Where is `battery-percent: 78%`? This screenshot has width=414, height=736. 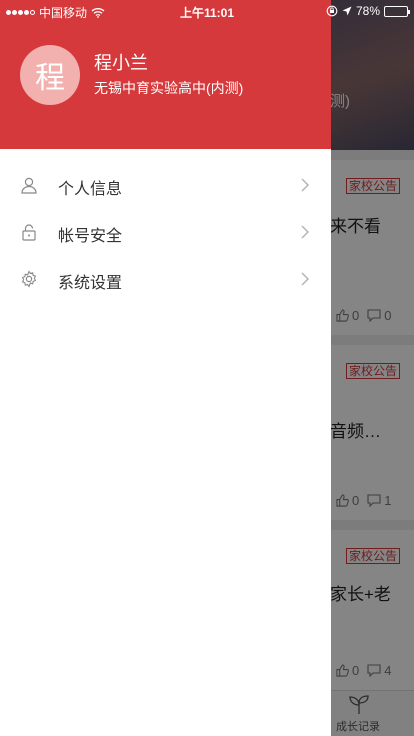 battery-percent: 78% is located at coordinates (367, 11).